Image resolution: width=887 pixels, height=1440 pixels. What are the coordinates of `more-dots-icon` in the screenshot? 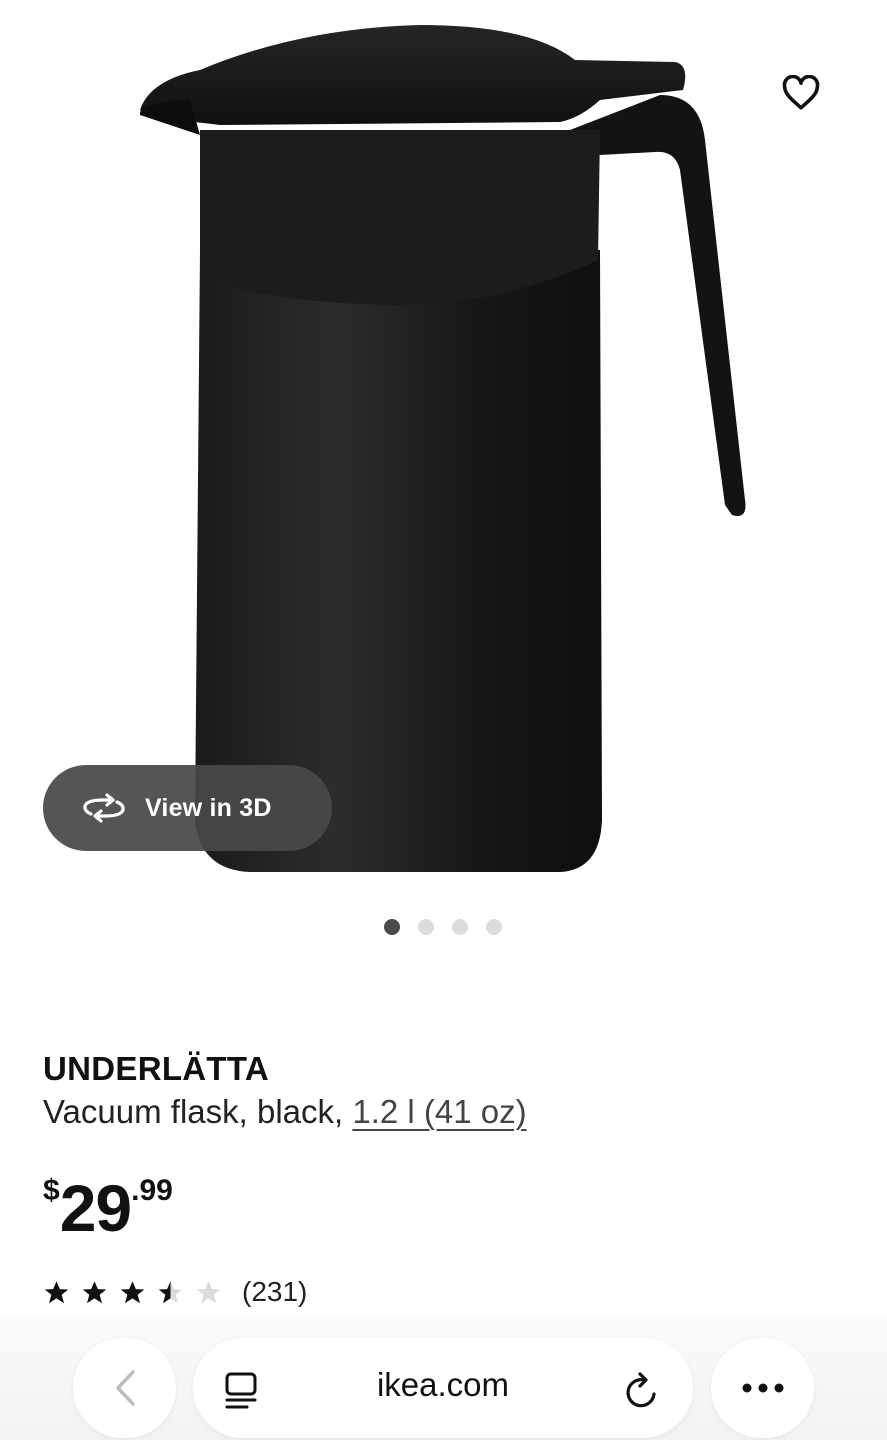 It's located at (762, 1388).